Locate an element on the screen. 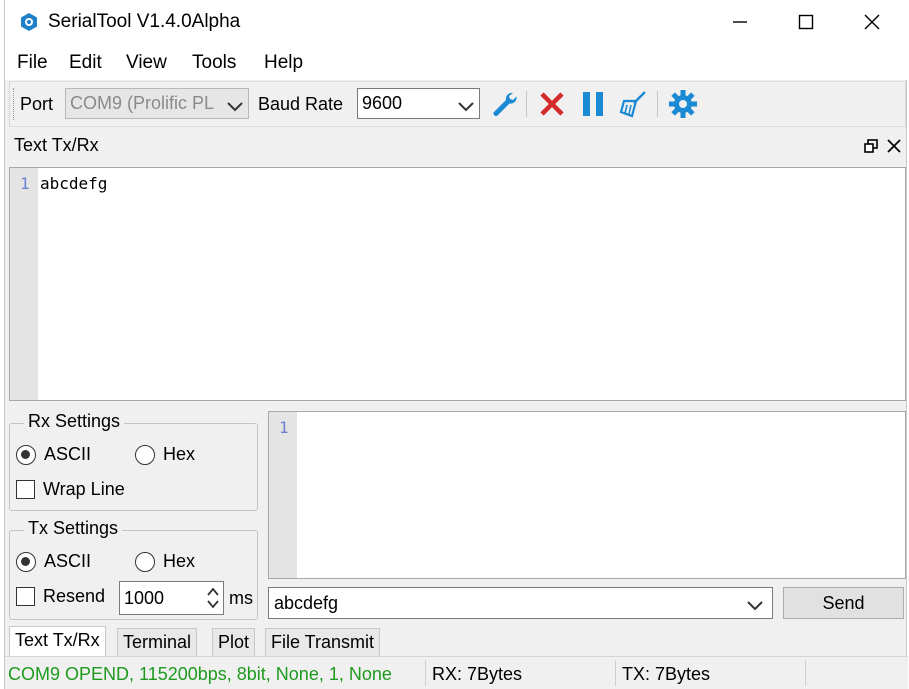 The width and height of the screenshot is (909, 689). maximize-icon is located at coordinates (806, 22).